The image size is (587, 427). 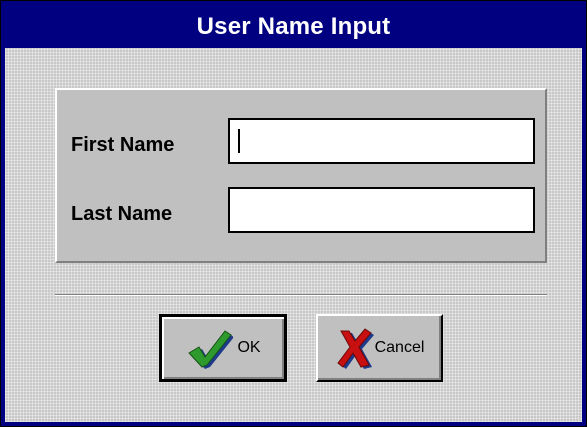 I want to click on red-x-icon, so click(x=355, y=348).